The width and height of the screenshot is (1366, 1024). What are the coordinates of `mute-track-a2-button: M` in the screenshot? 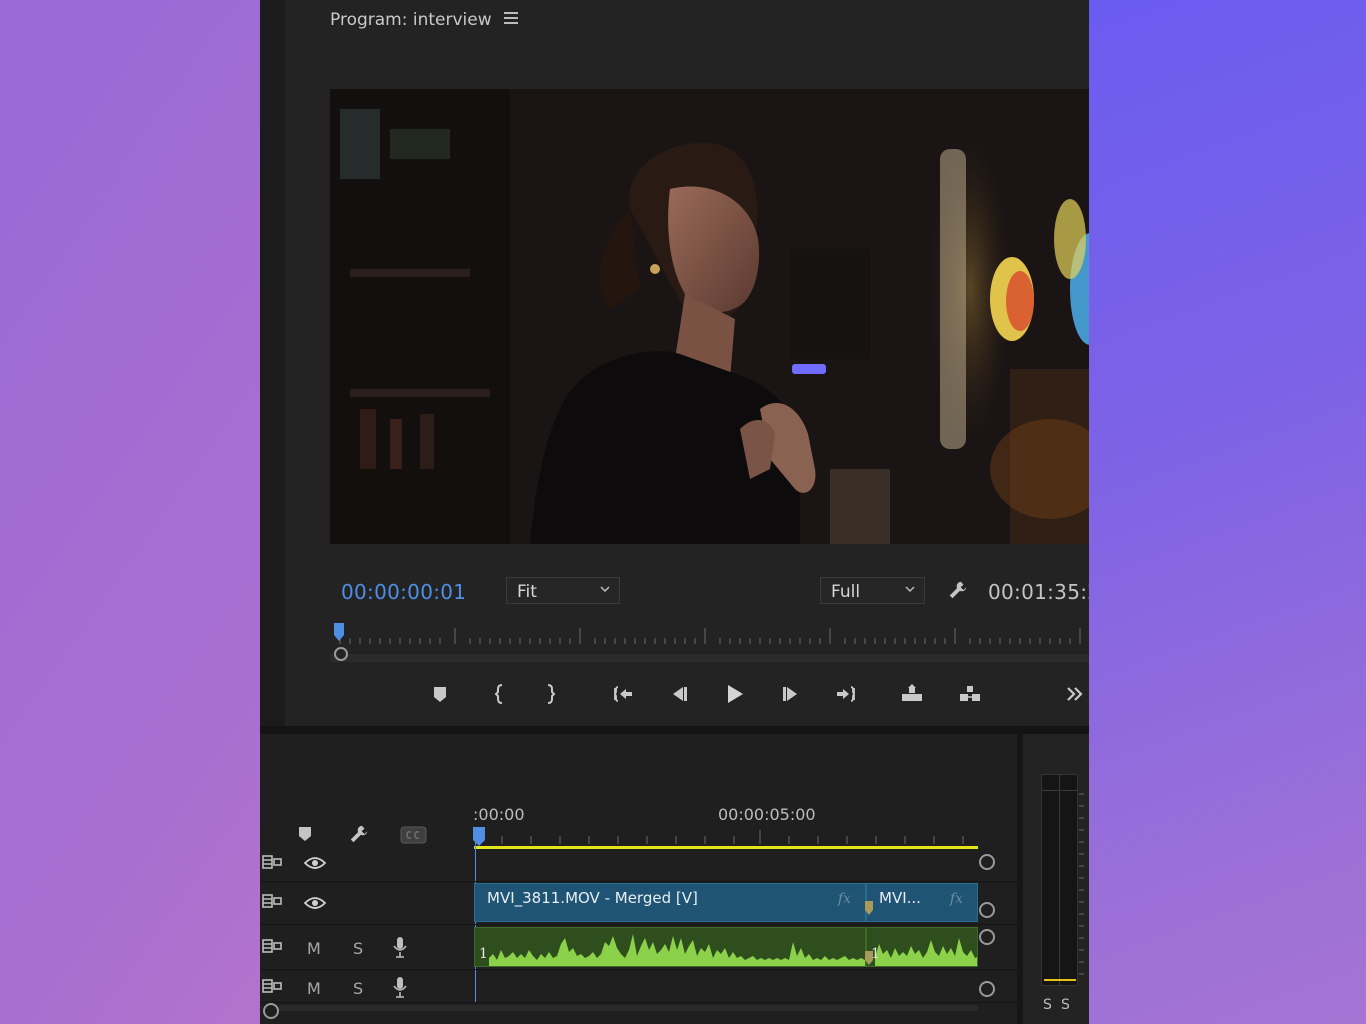 It's located at (314, 988).